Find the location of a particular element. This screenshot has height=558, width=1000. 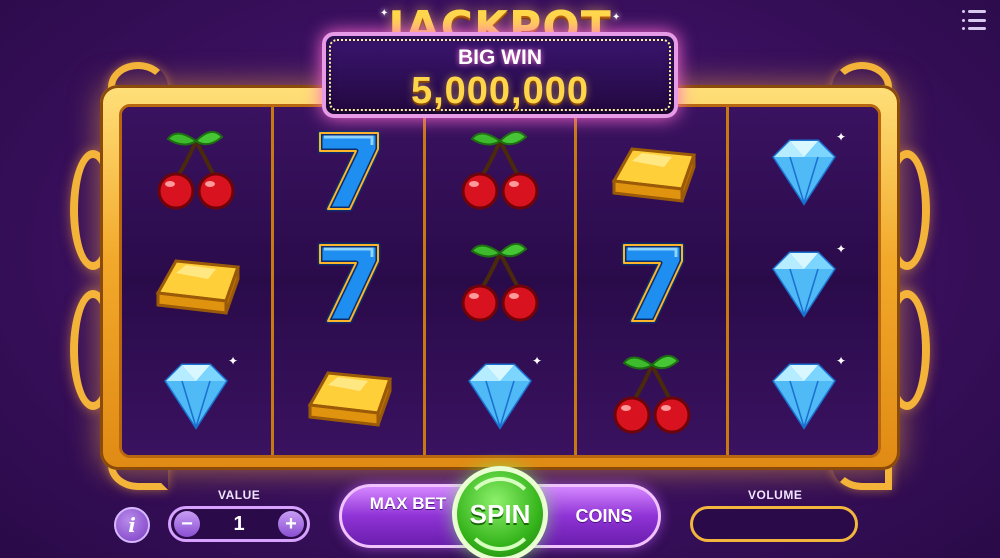

spin-label: SPIN is located at coordinates (500, 513).